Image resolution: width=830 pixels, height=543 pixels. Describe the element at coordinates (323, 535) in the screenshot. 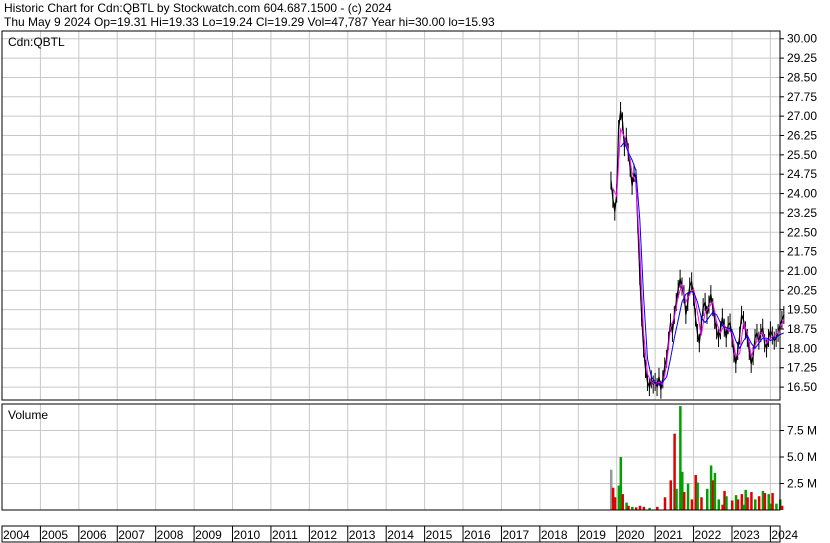

I see `x-tick-label-year: 2012` at that location.